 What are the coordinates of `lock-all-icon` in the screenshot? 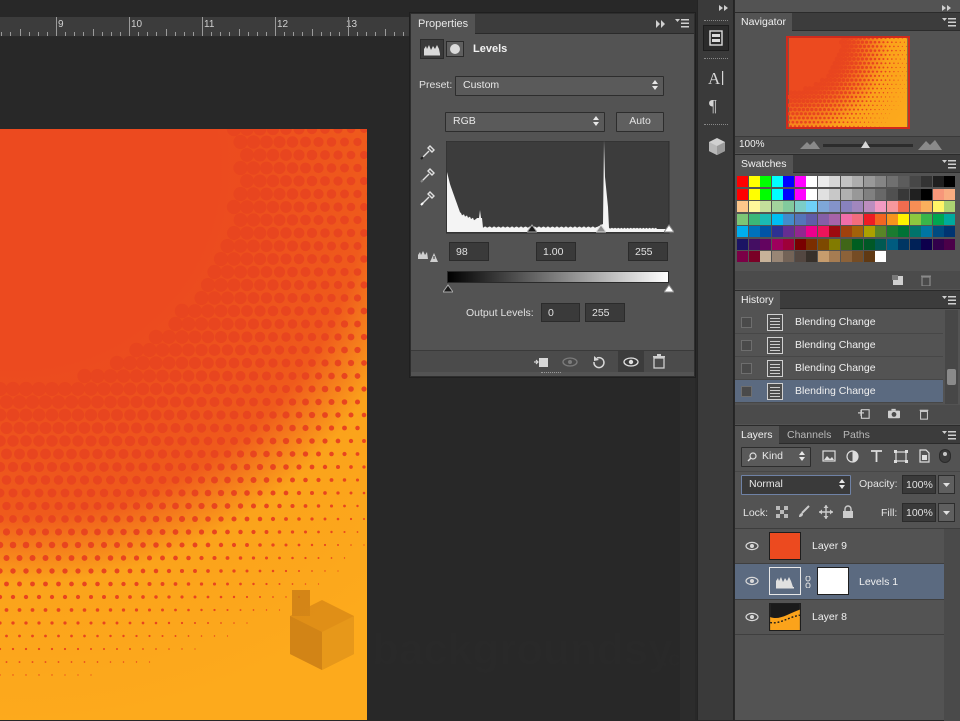 It's located at (848, 512).